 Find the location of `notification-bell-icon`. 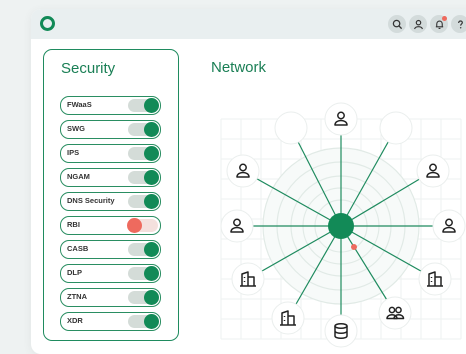

notification-bell-icon is located at coordinates (439, 24).